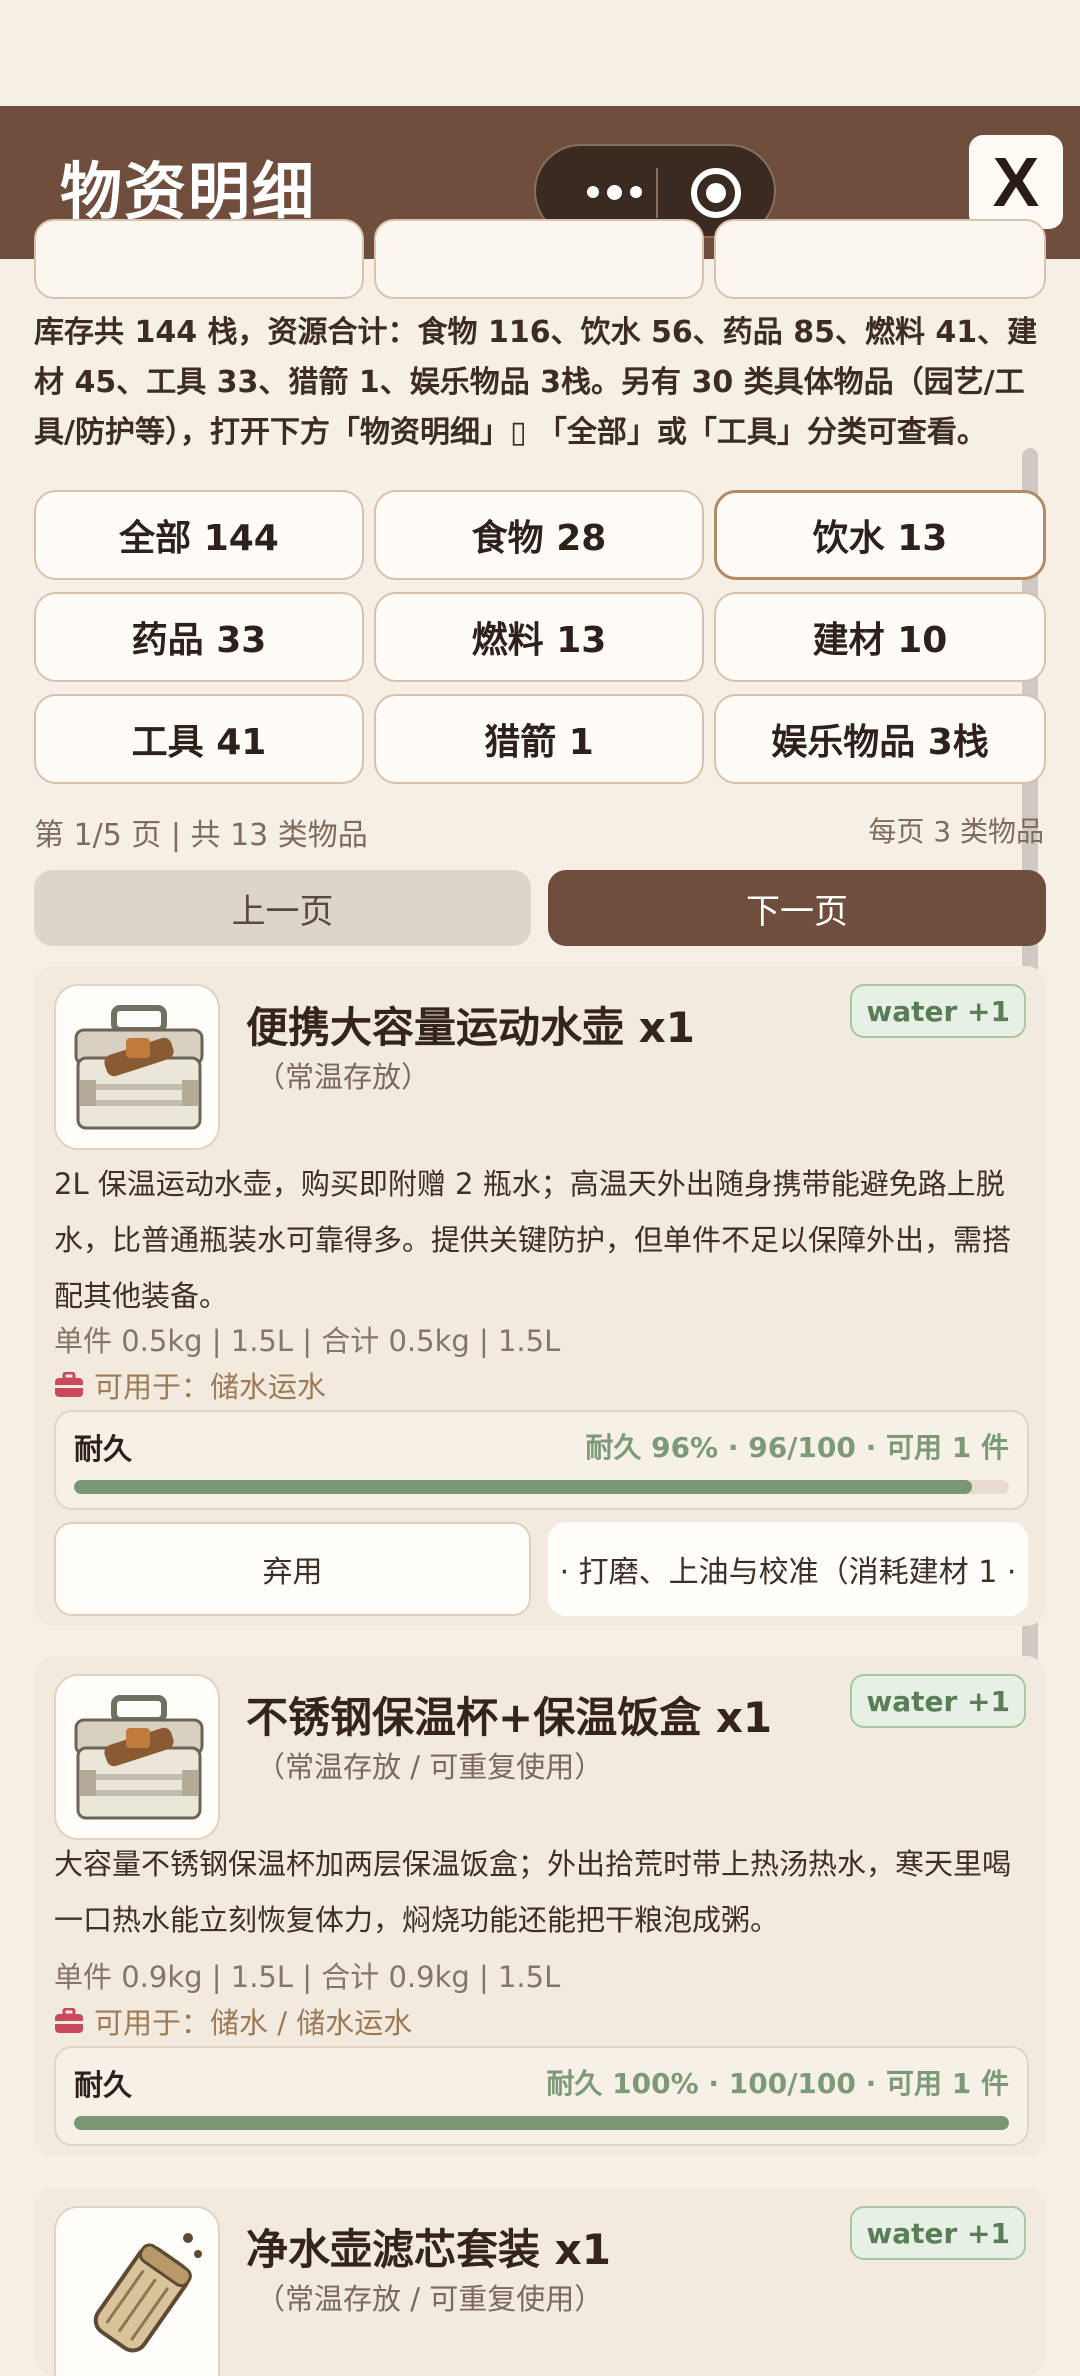  I want to click on filter-chip-all: 全部 144, so click(199, 535).